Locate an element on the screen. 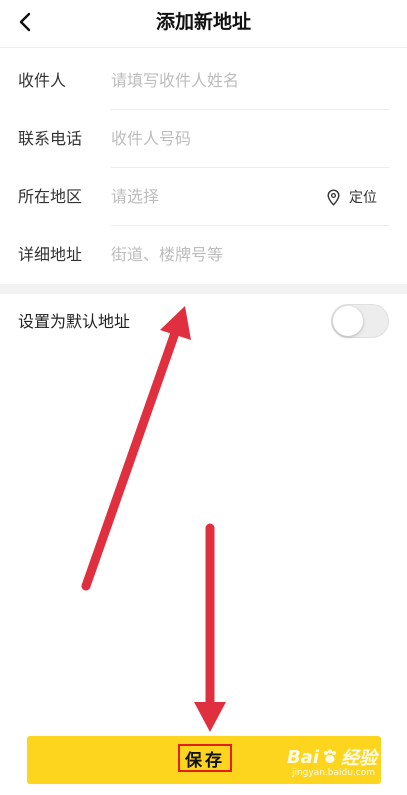 The image size is (407, 795). header-divider is located at coordinates (203, 47).